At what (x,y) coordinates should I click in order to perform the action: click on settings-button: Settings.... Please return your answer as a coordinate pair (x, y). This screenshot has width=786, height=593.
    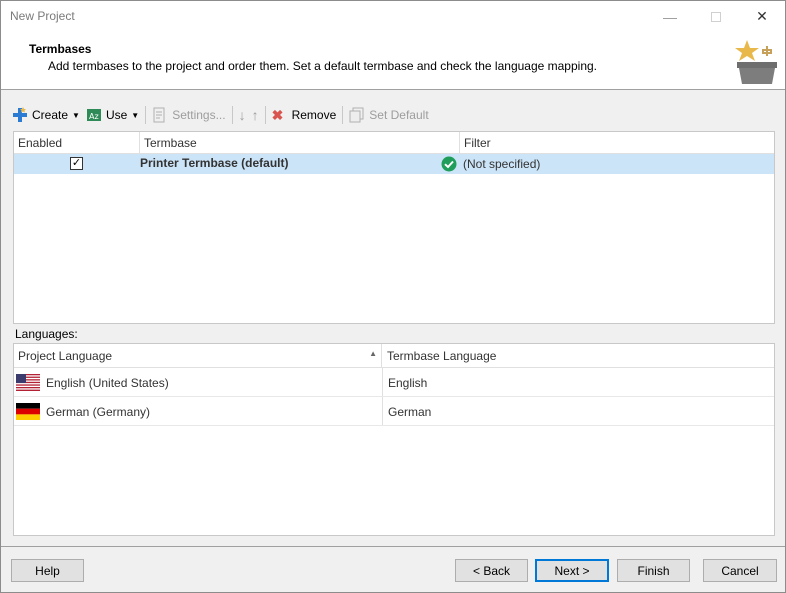
    Looking at the image, I should click on (188, 115).